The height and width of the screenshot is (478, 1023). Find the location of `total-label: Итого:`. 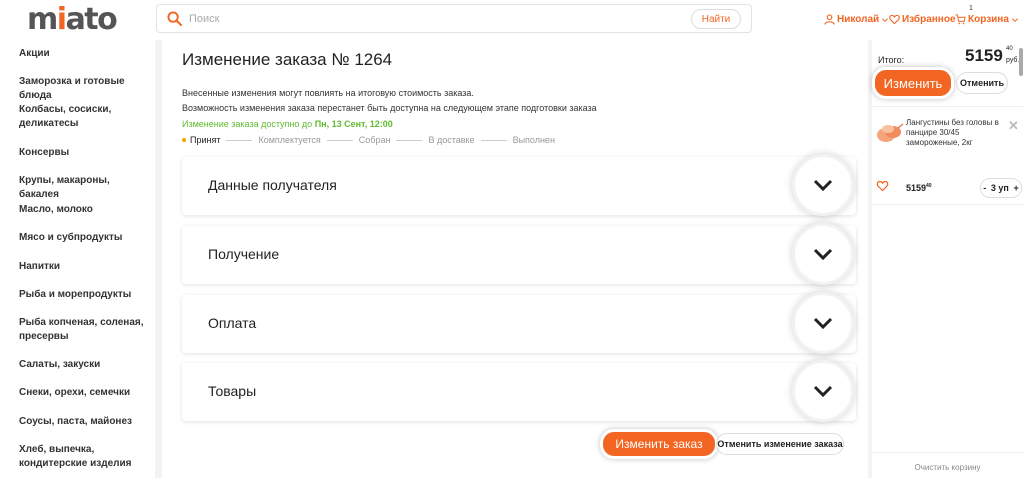

total-label: Итого: is located at coordinates (891, 60).